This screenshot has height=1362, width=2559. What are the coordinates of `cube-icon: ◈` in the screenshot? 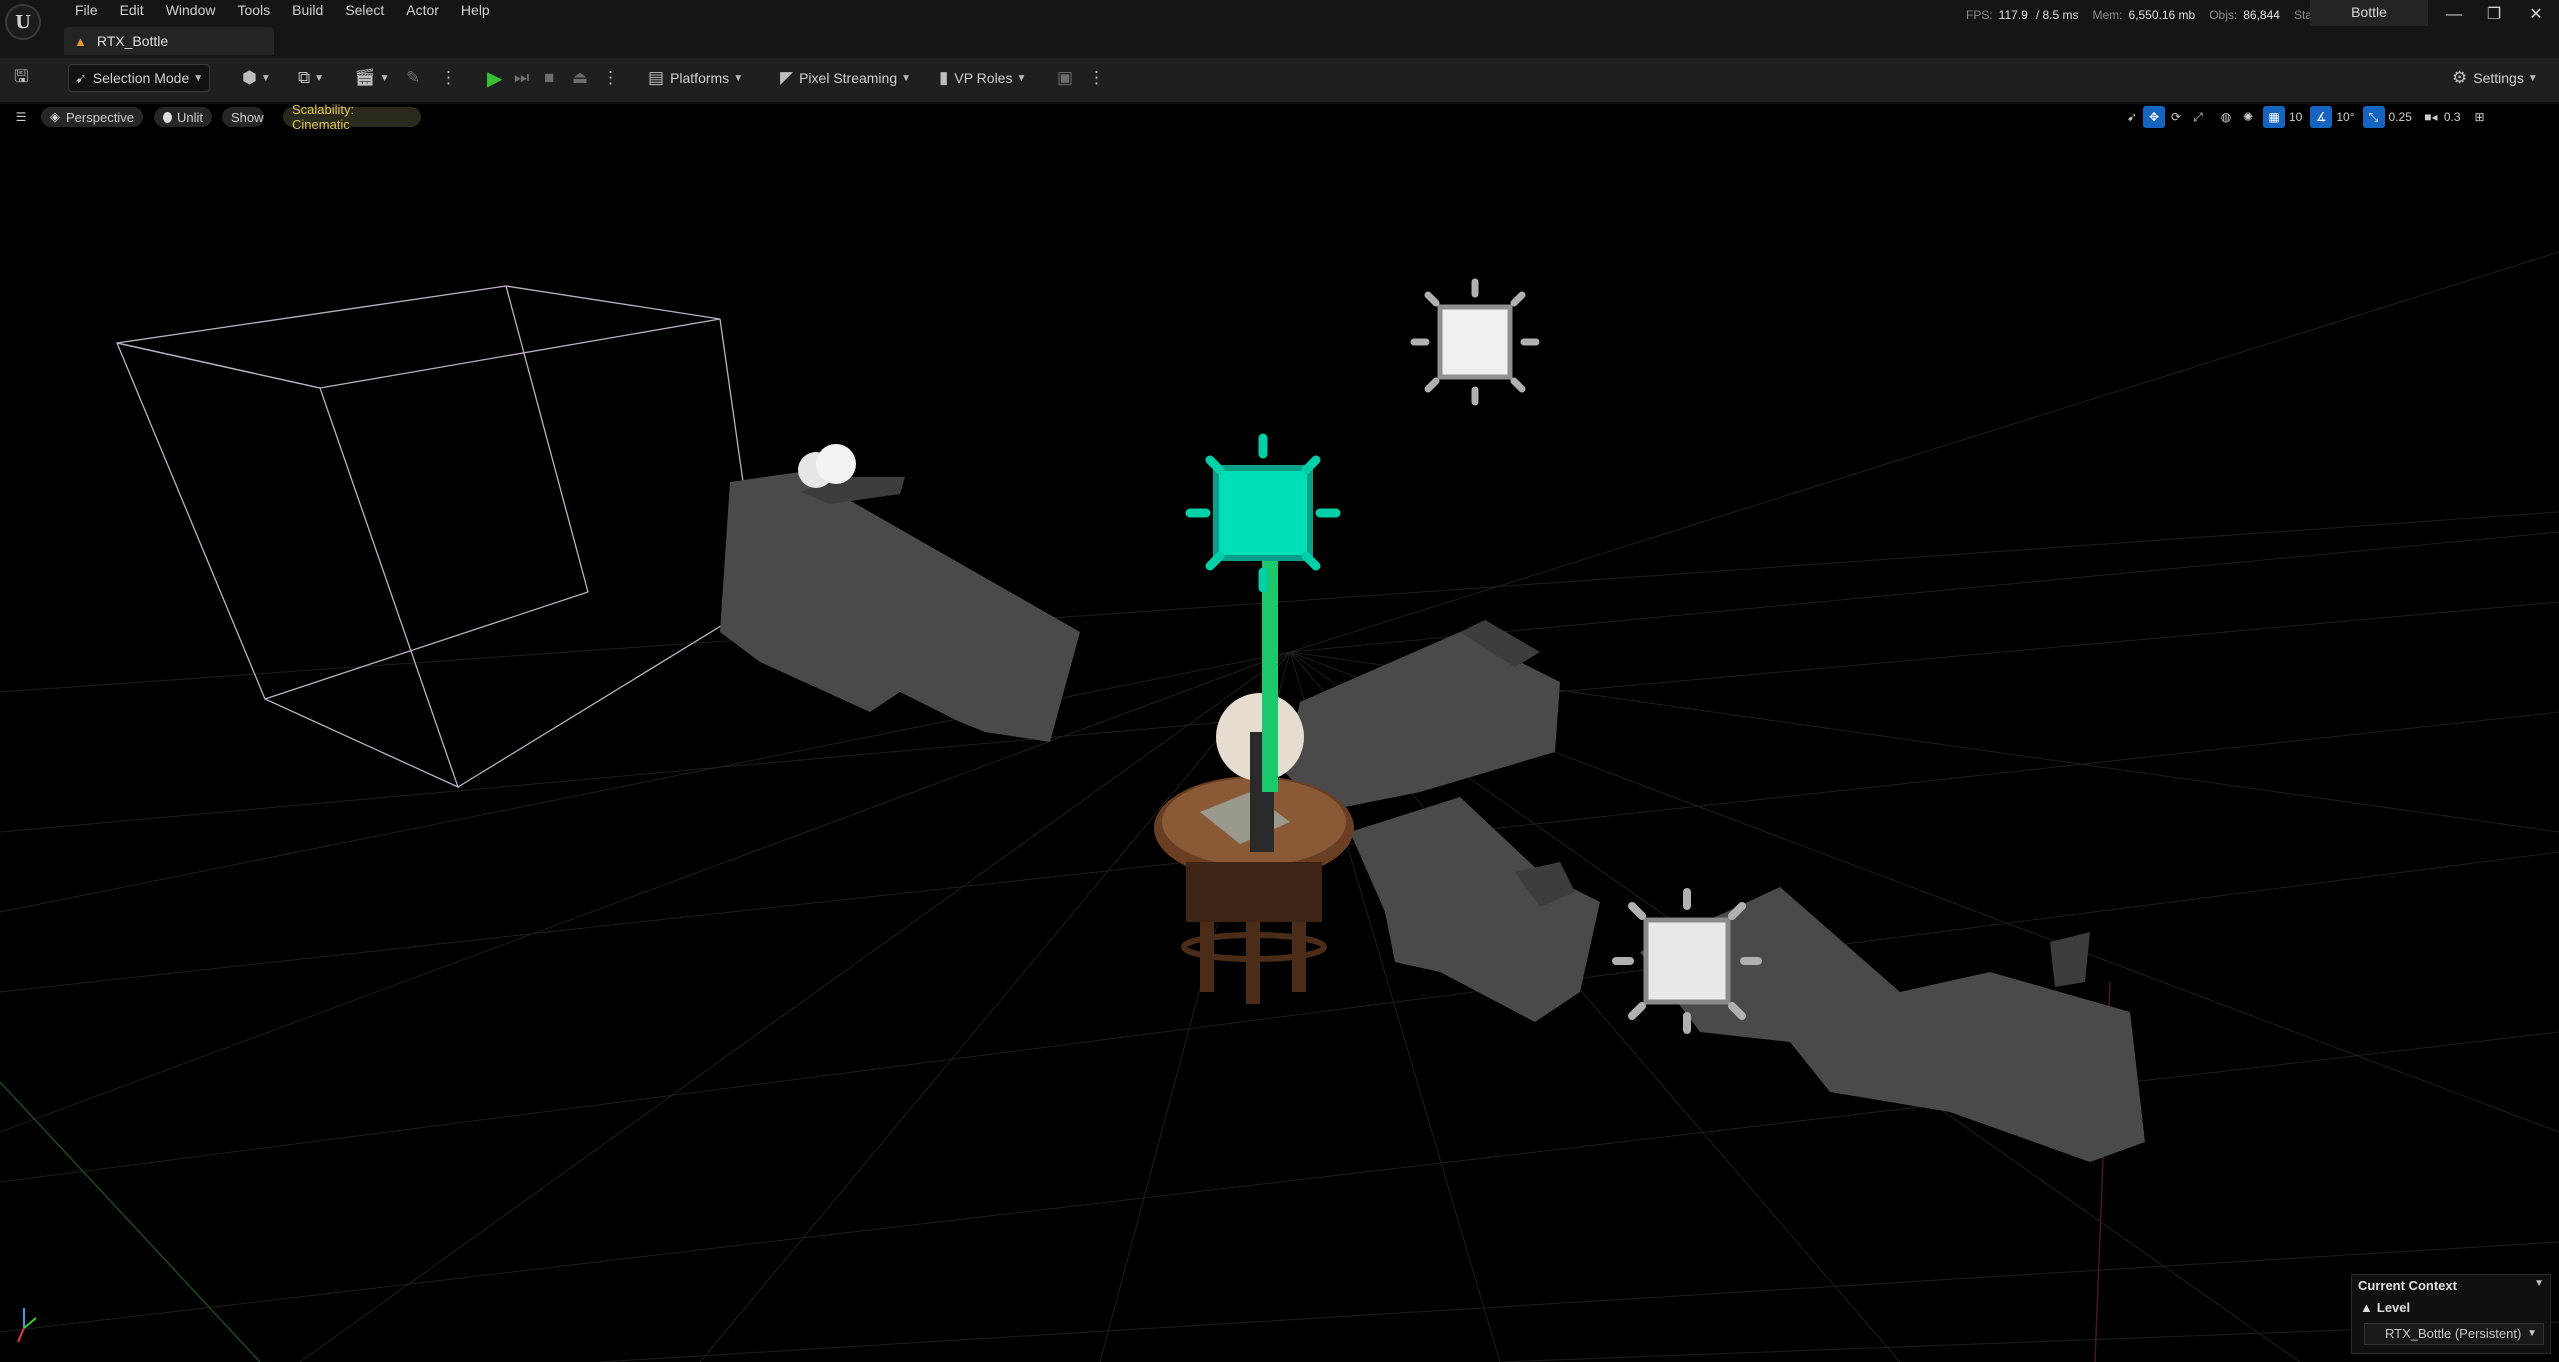 It's located at (55, 116).